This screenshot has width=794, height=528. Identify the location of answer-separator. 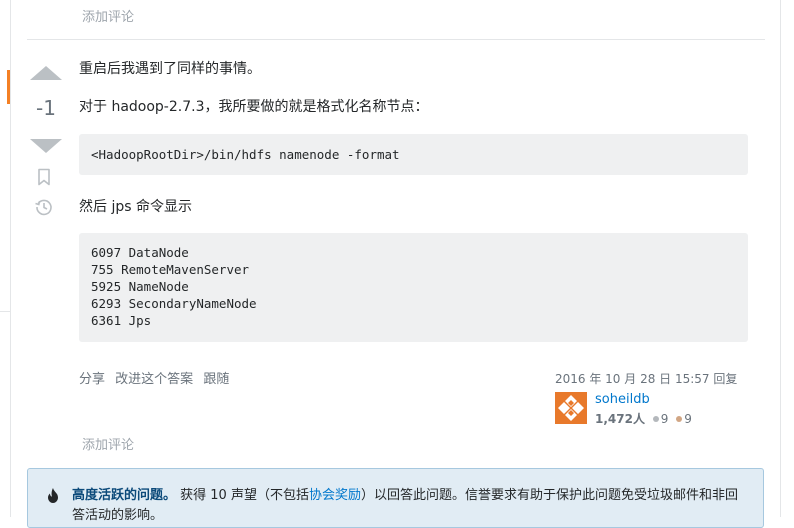
(396, 39).